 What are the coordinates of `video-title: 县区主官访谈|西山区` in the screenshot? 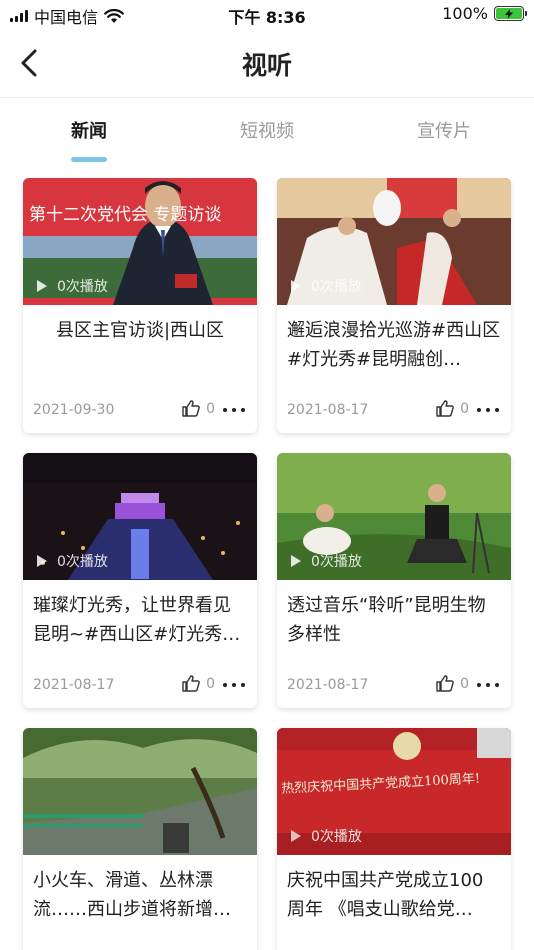 It's located at (140, 330).